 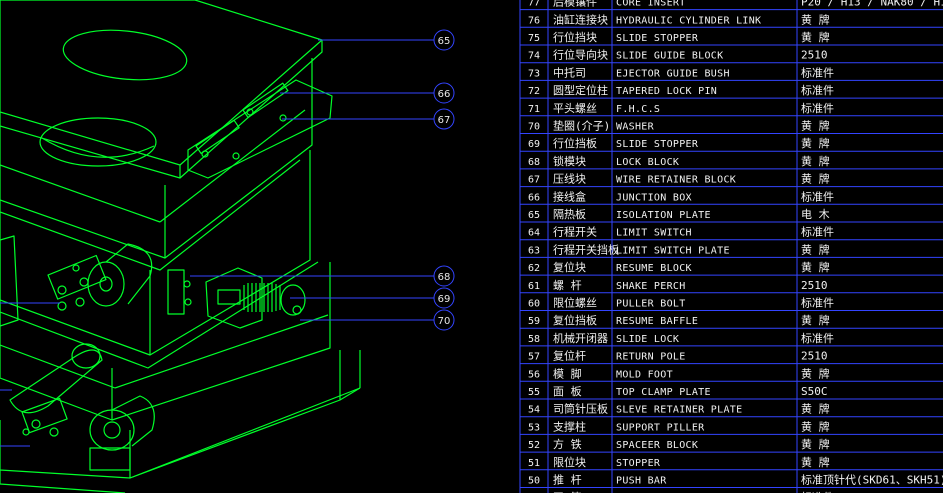 I want to click on bom-english-name: WIRE RETAINER BLOCK, so click(x=676, y=180).